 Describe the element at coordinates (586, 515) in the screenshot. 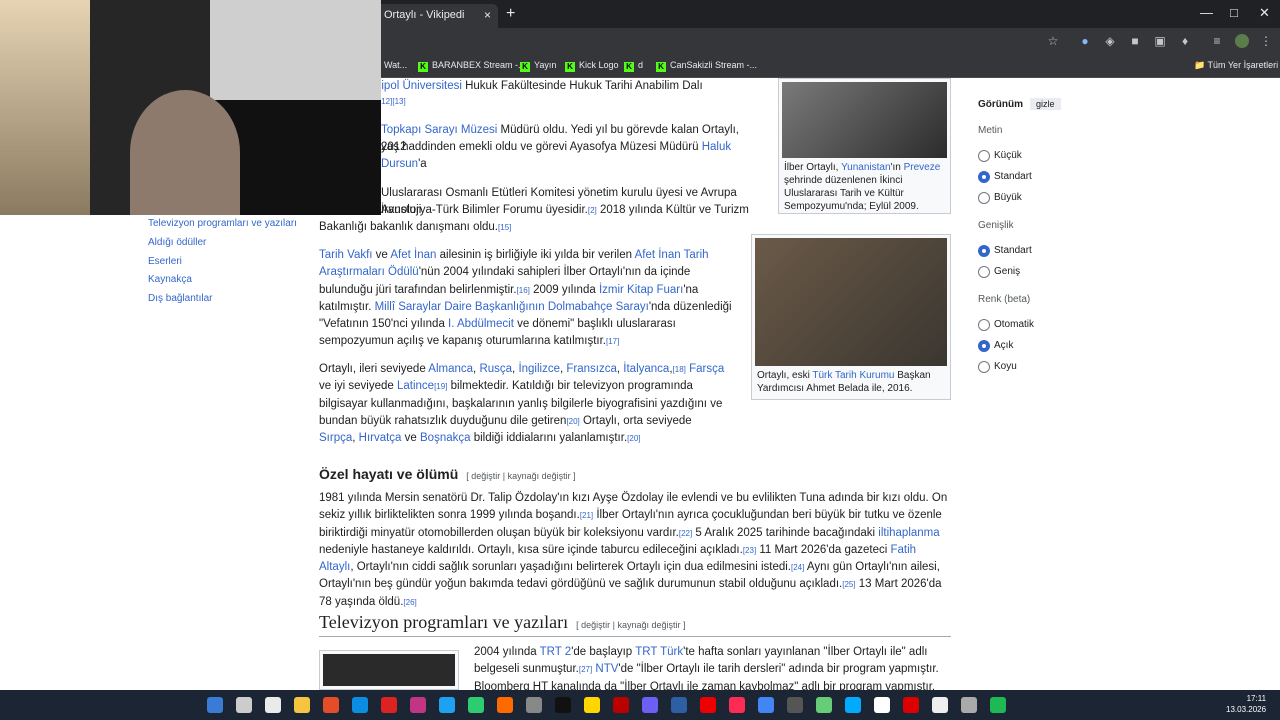

I see `citation-link: [21]` at that location.